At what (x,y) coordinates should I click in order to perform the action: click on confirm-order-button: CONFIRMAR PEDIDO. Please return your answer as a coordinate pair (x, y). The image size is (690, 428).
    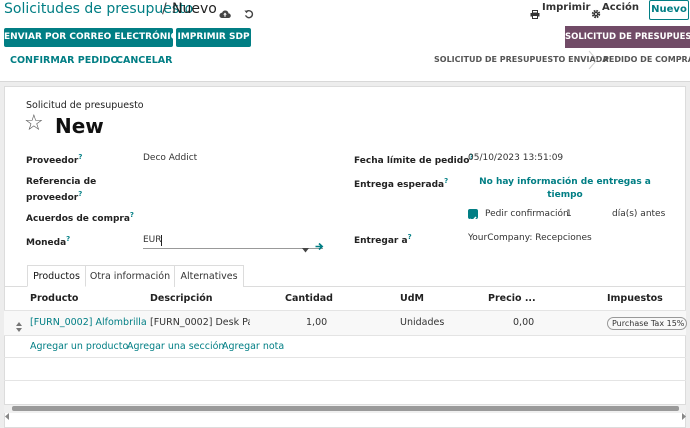
    Looking at the image, I should click on (64, 60).